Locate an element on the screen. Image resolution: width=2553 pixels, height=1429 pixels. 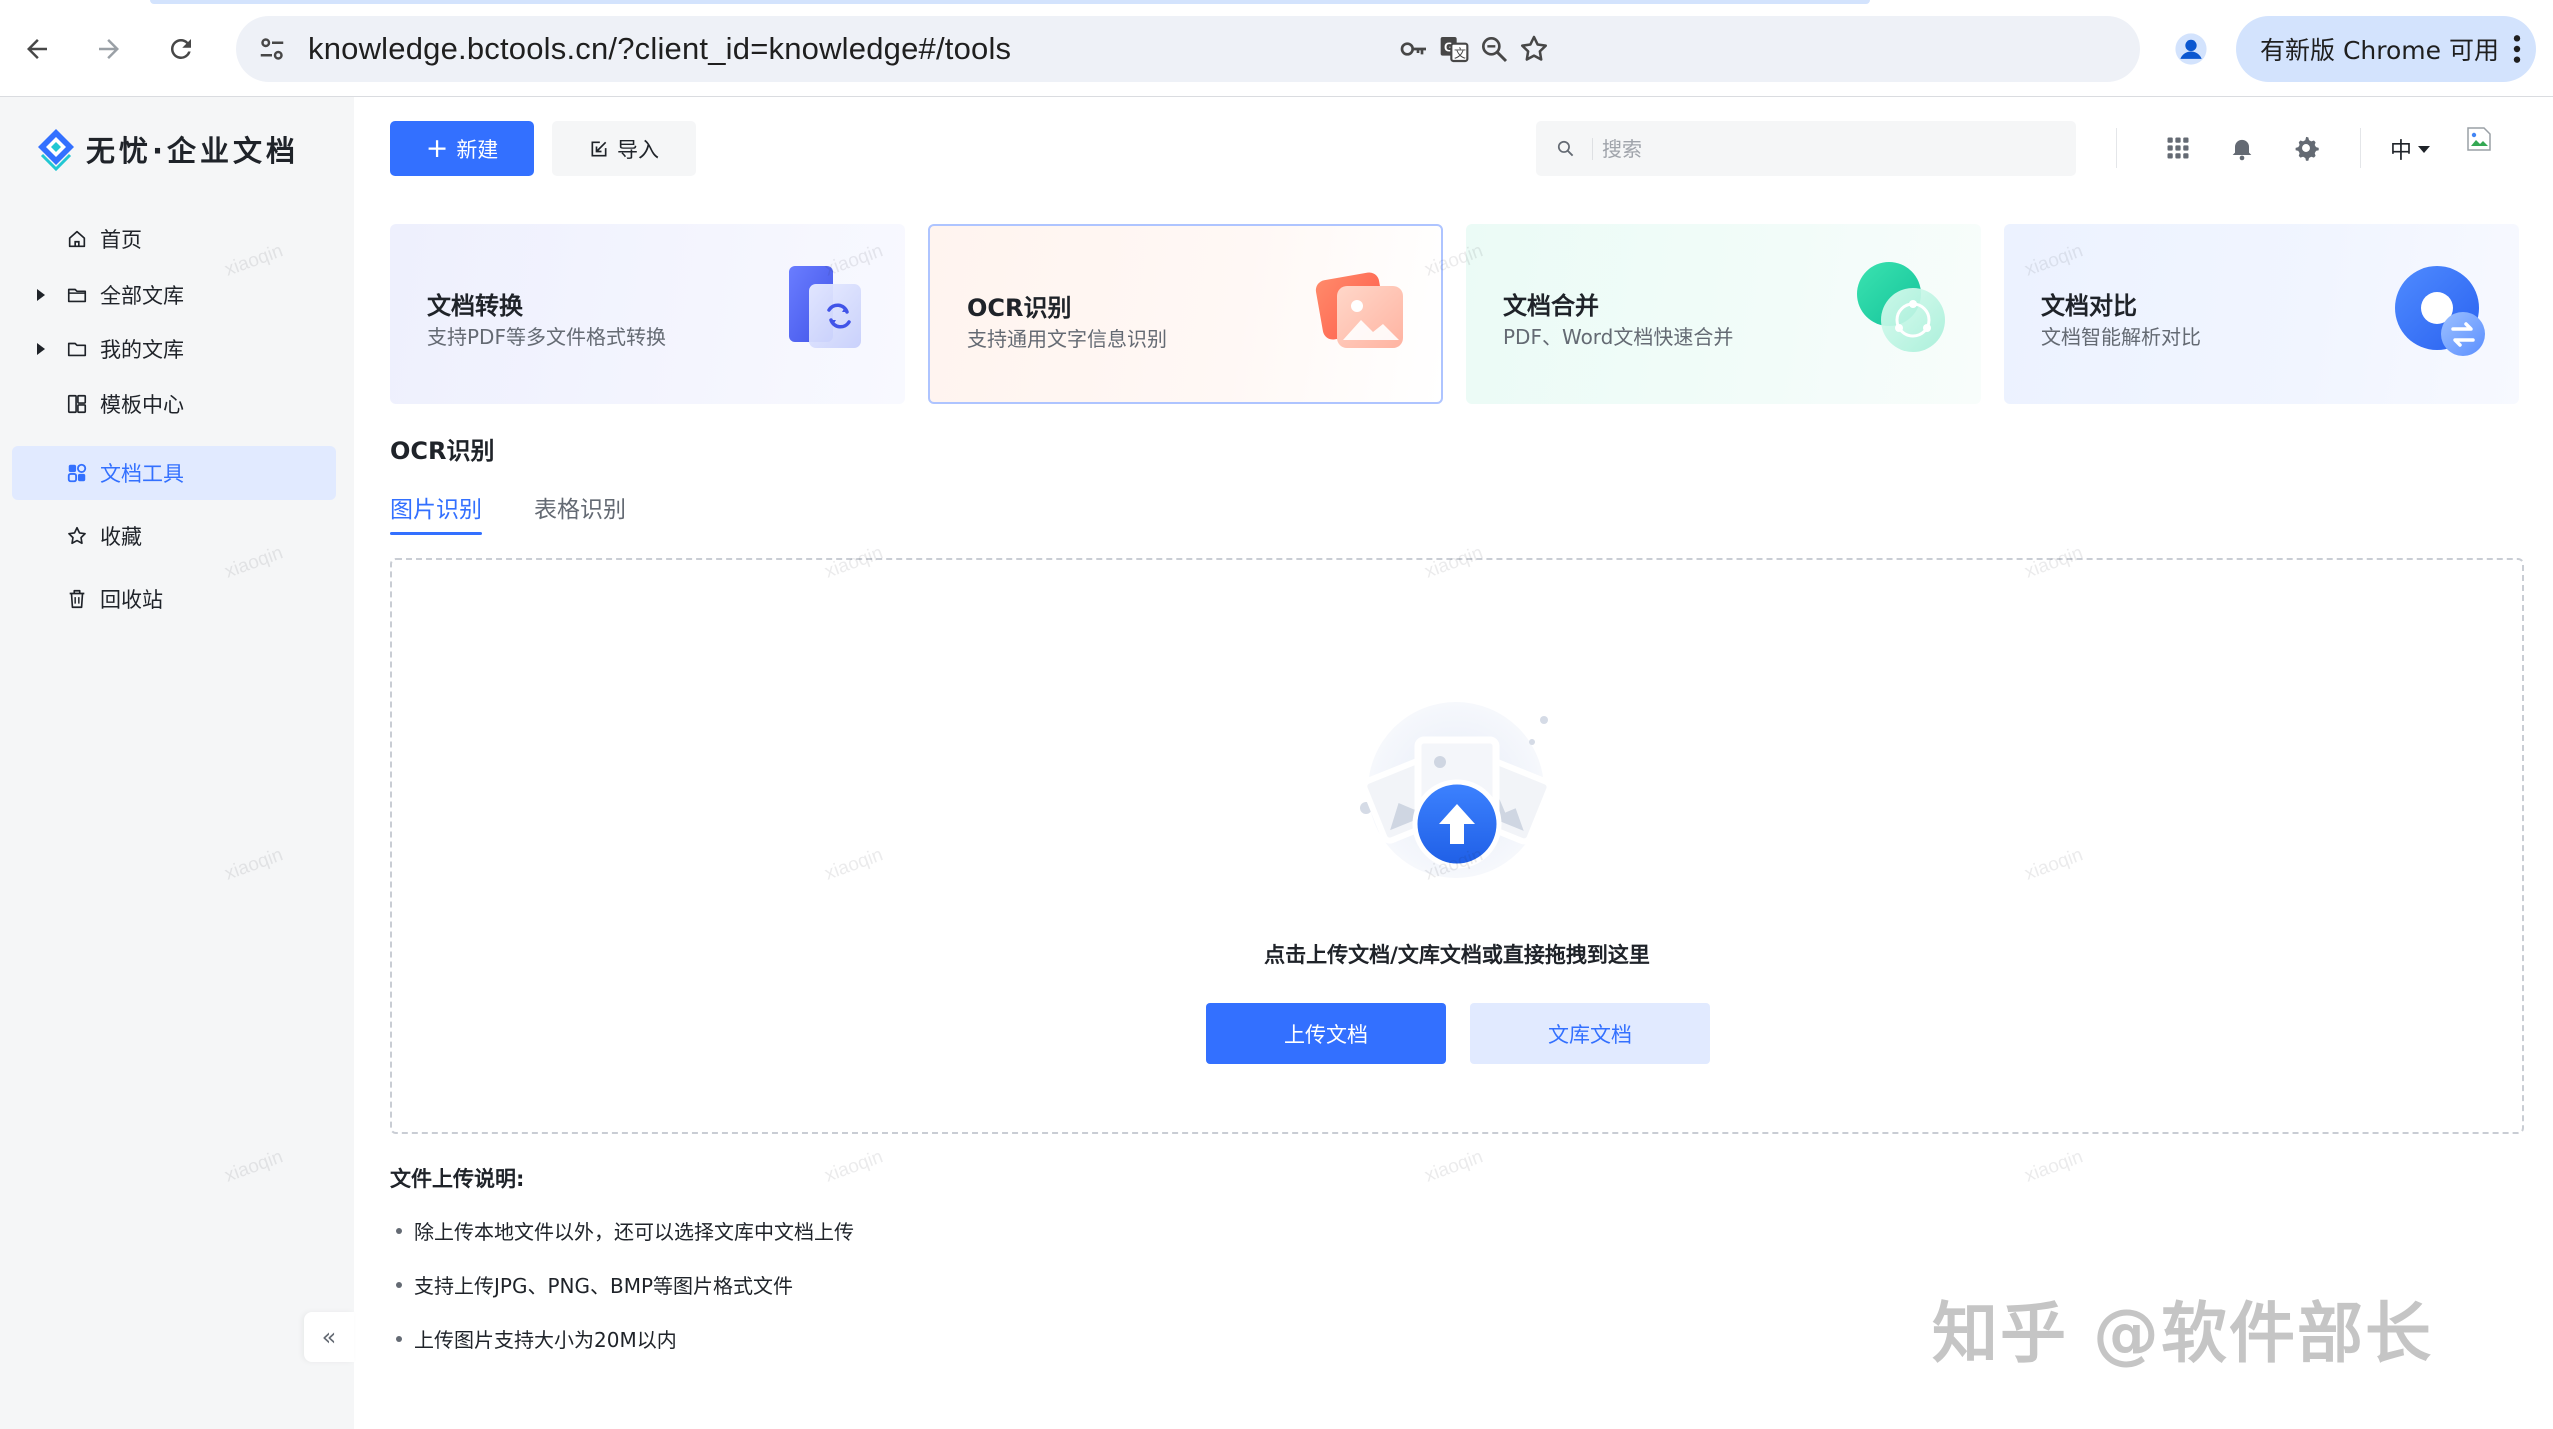
new-button: + 新建 is located at coordinates (462, 148).